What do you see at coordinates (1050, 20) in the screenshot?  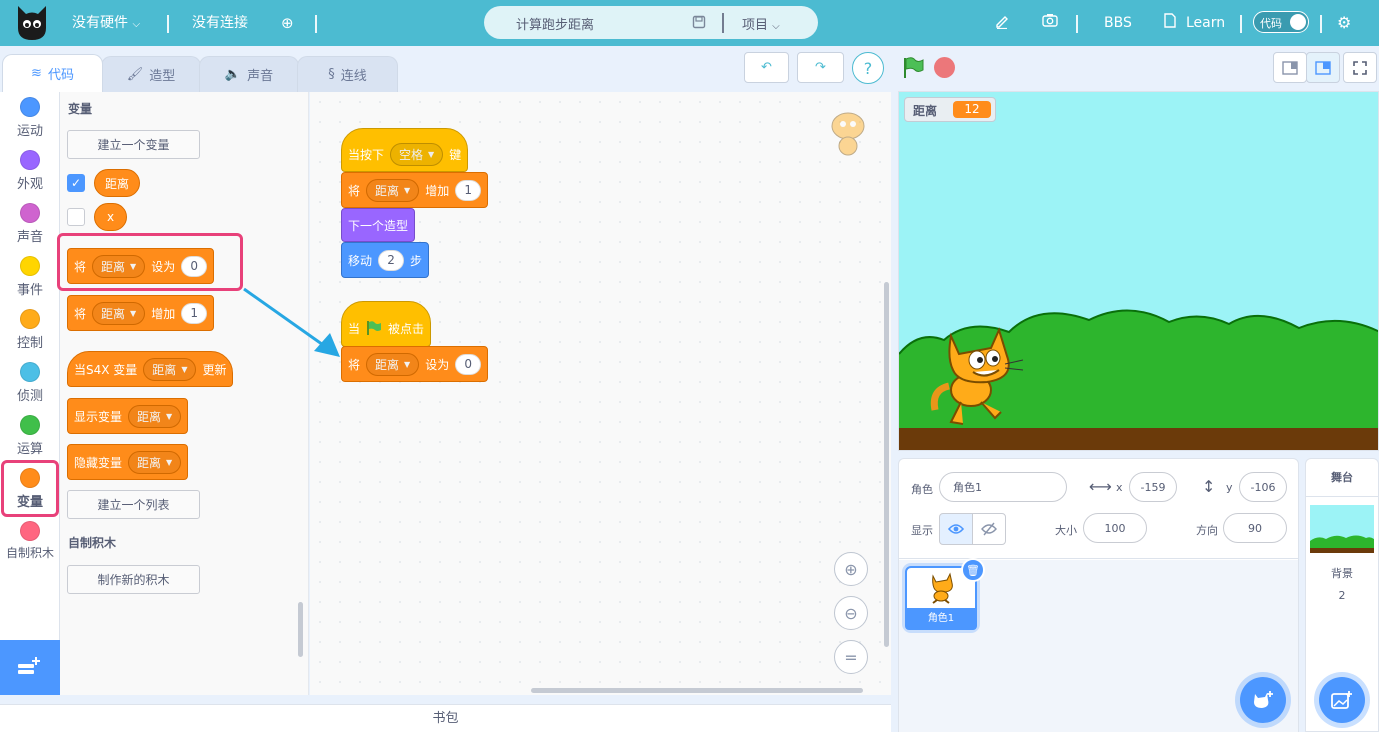 I see `camera-icon` at bounding box center [1050, 20].